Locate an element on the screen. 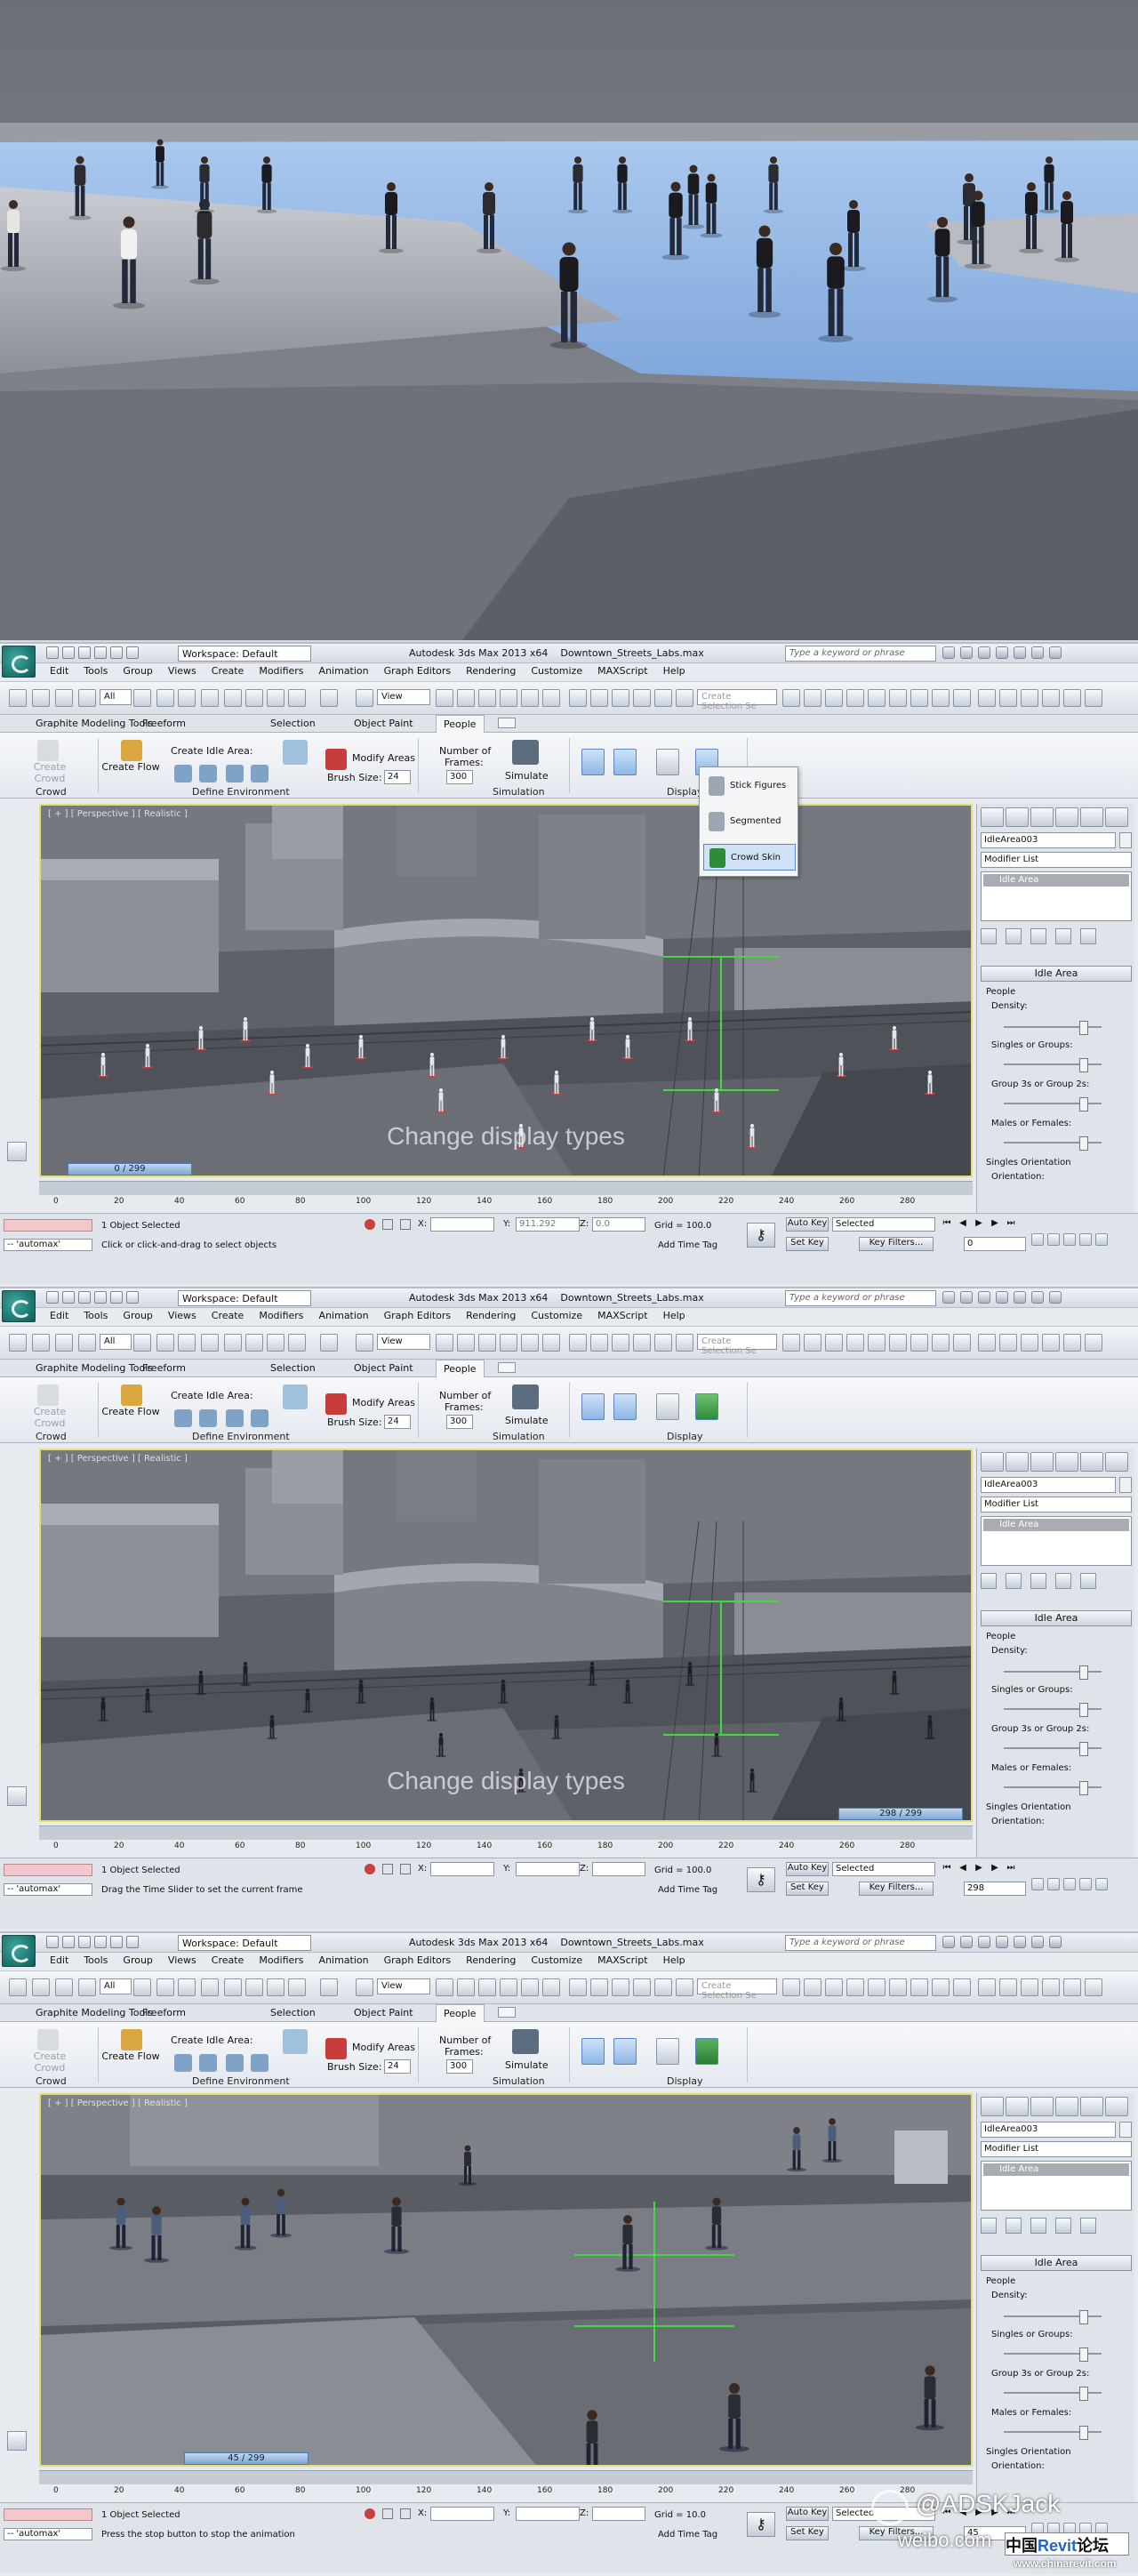 This screenshot has width=1138, height=2576. key-icon is located at coordinates (967, 1942).